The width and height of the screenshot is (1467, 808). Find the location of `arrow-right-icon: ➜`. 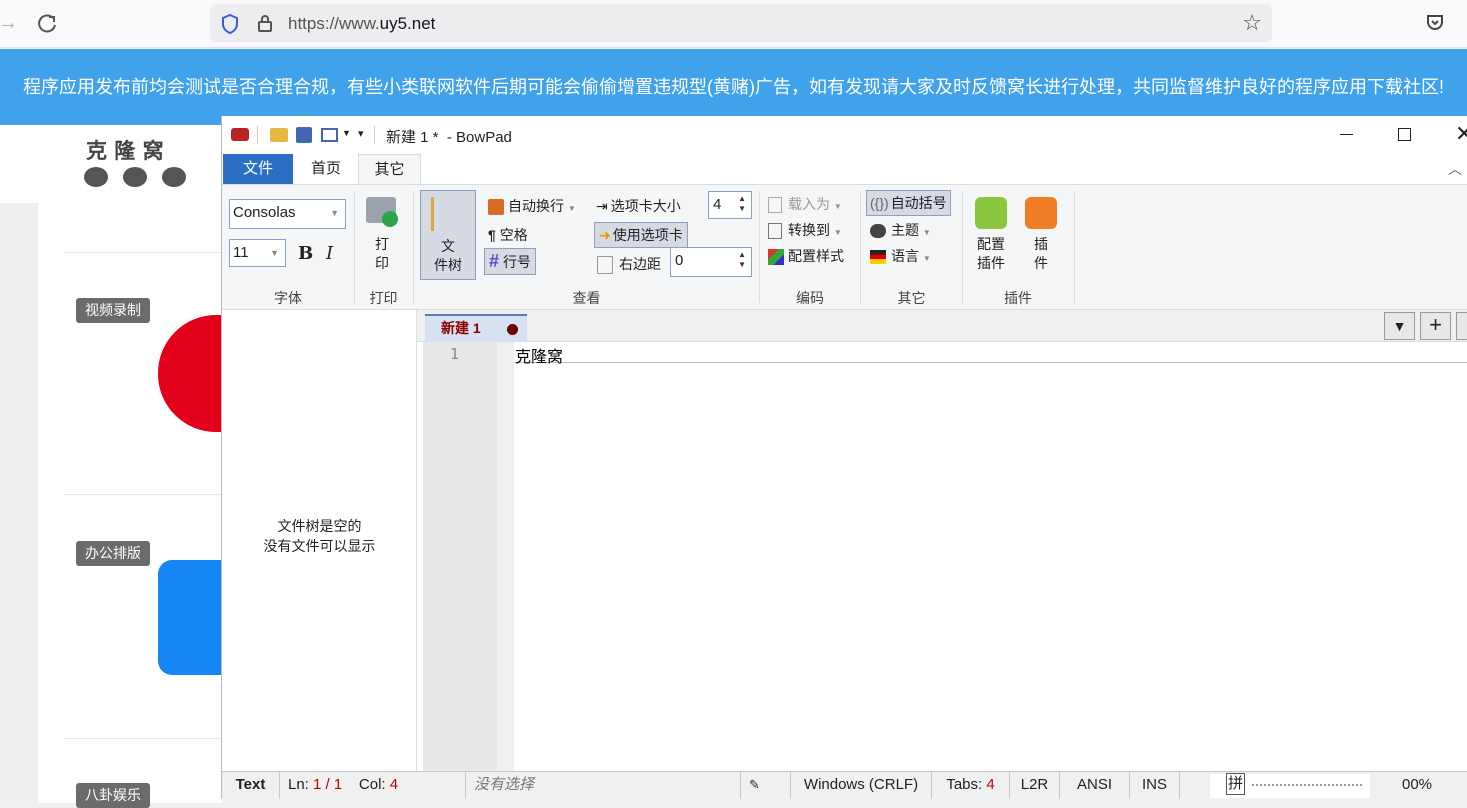

arrow-right-icon: ➜ is located at coordinates (605, 235).